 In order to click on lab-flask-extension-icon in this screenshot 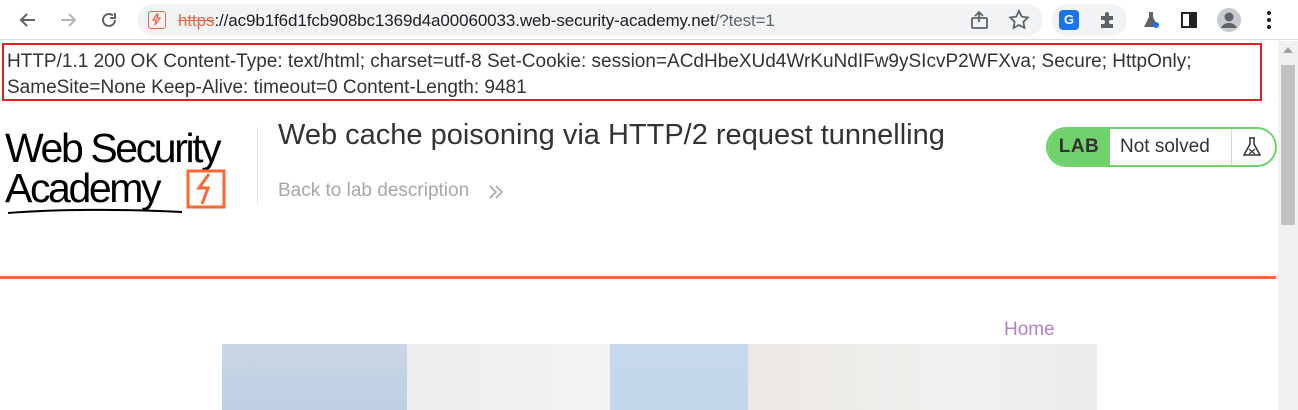, I will do `click(1151, 20)`.